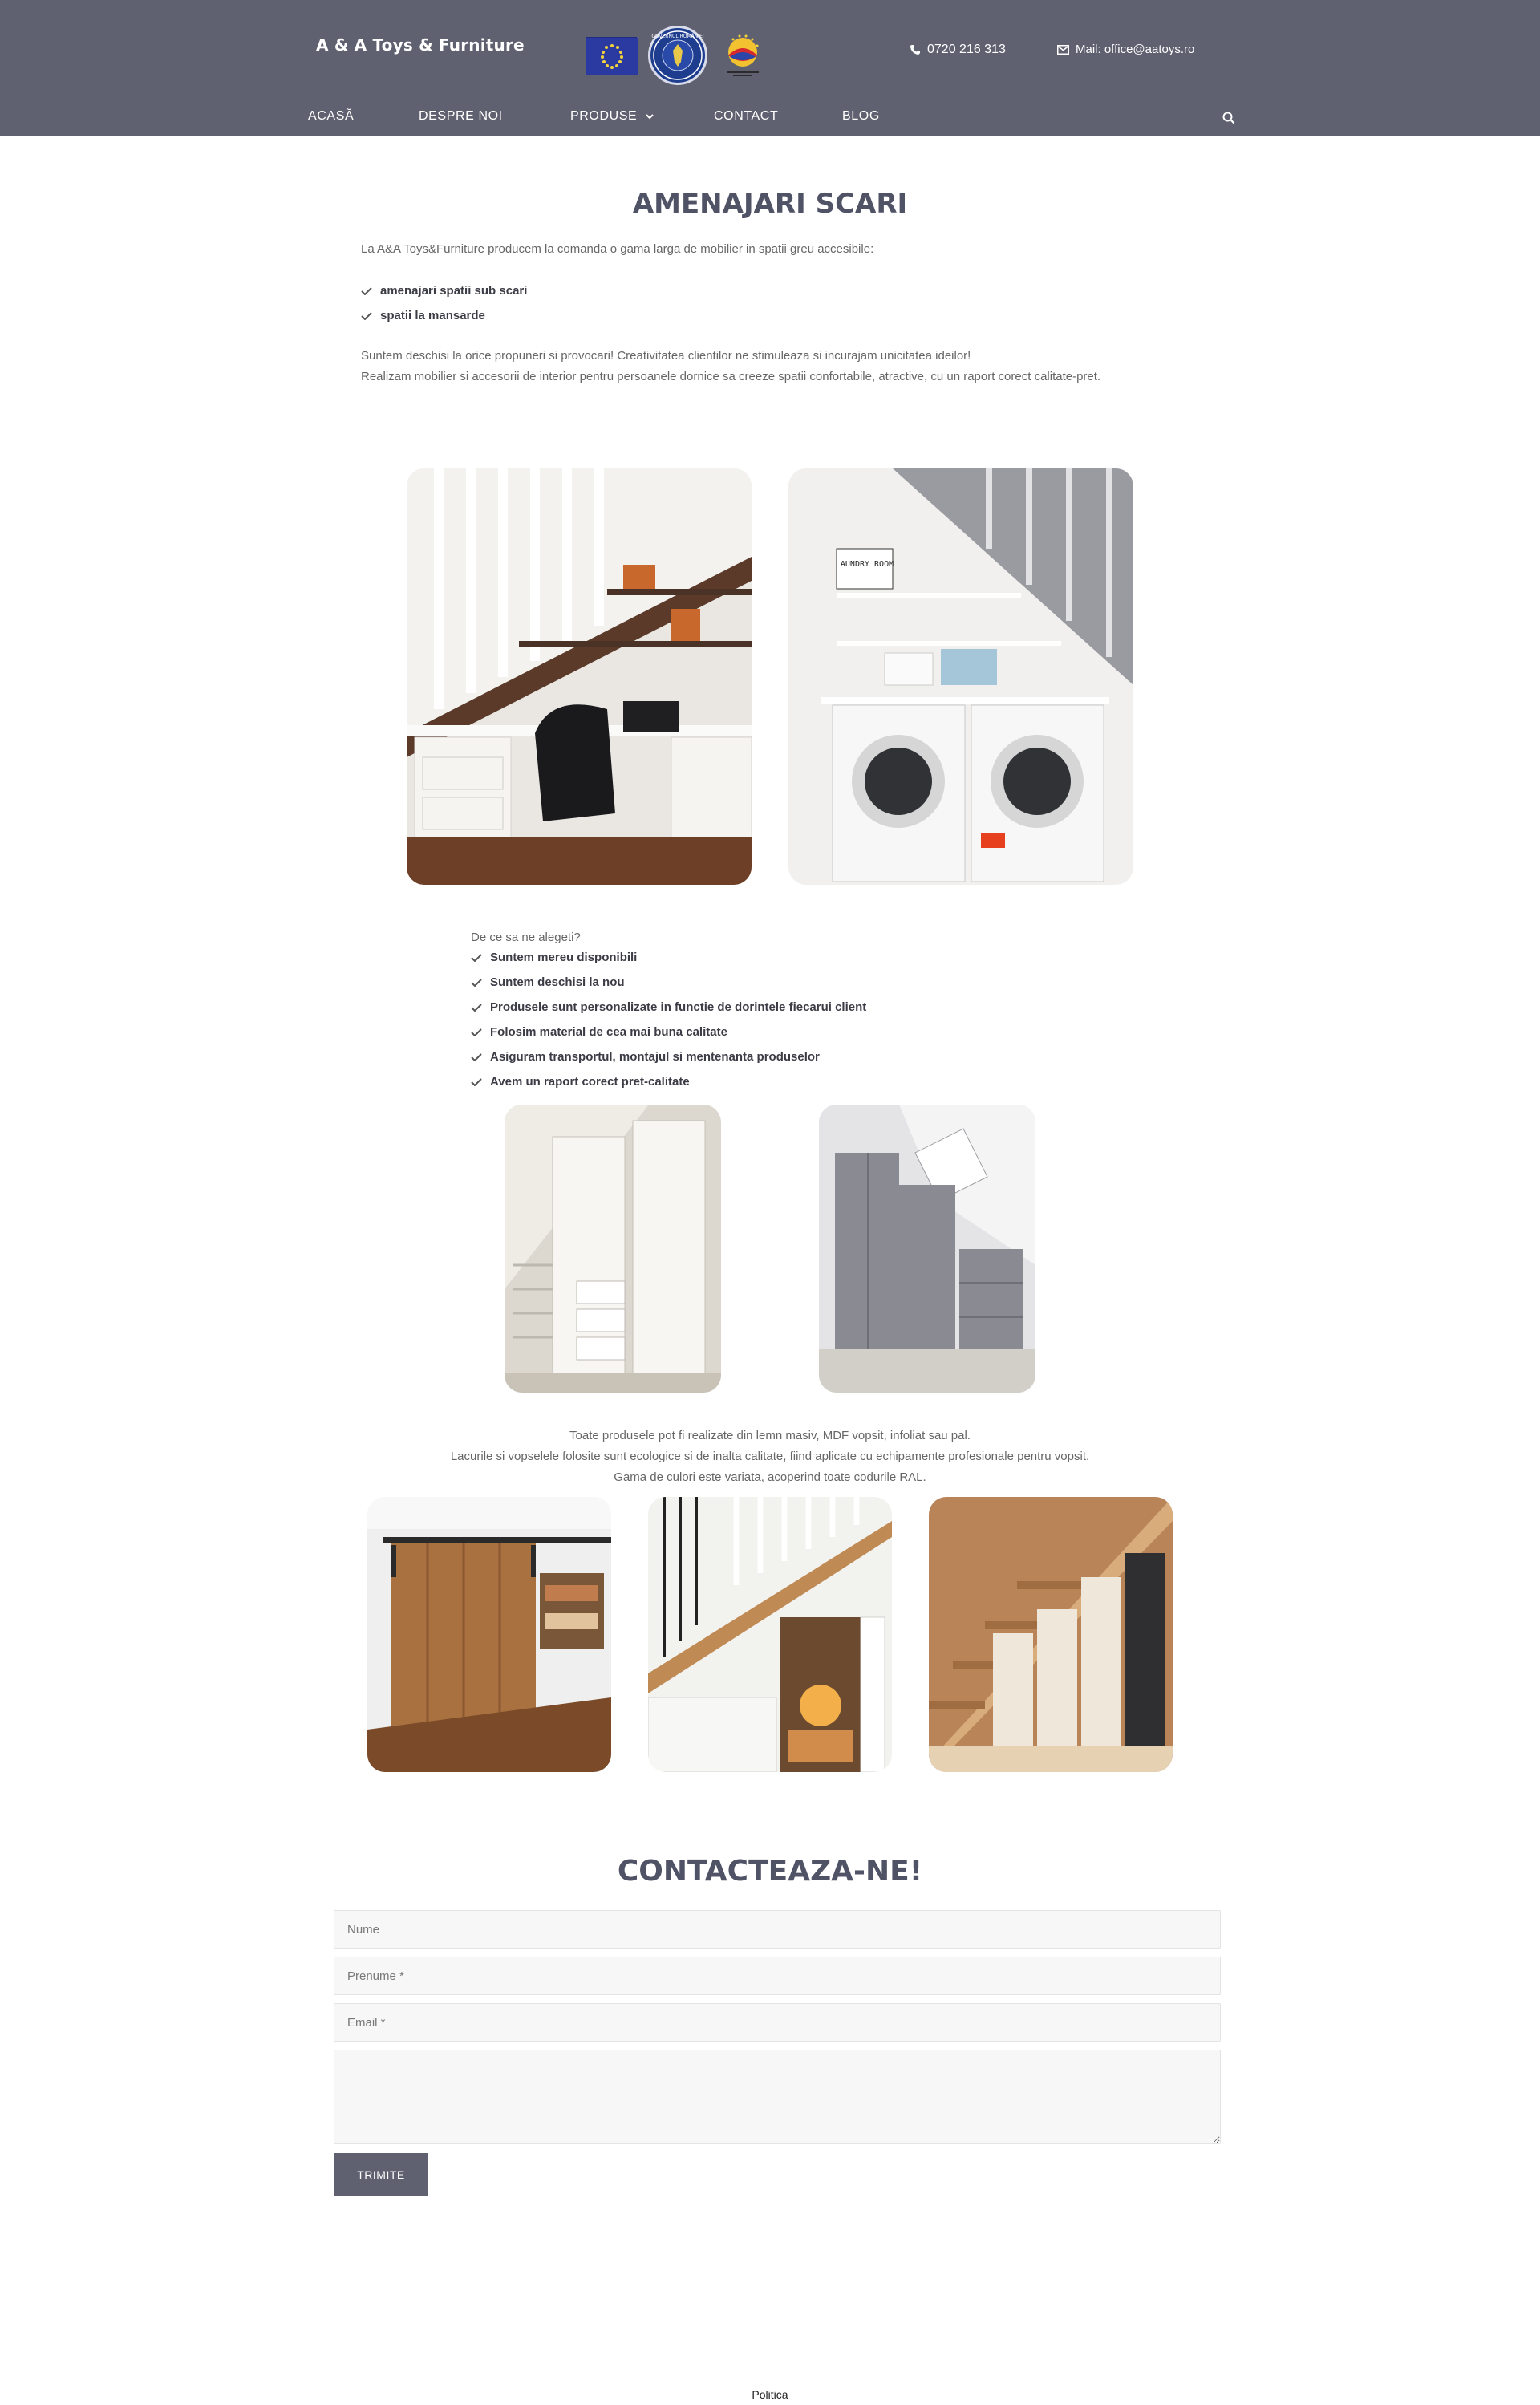  I want to click on photo-stair-playroom, so click(770, 1634).